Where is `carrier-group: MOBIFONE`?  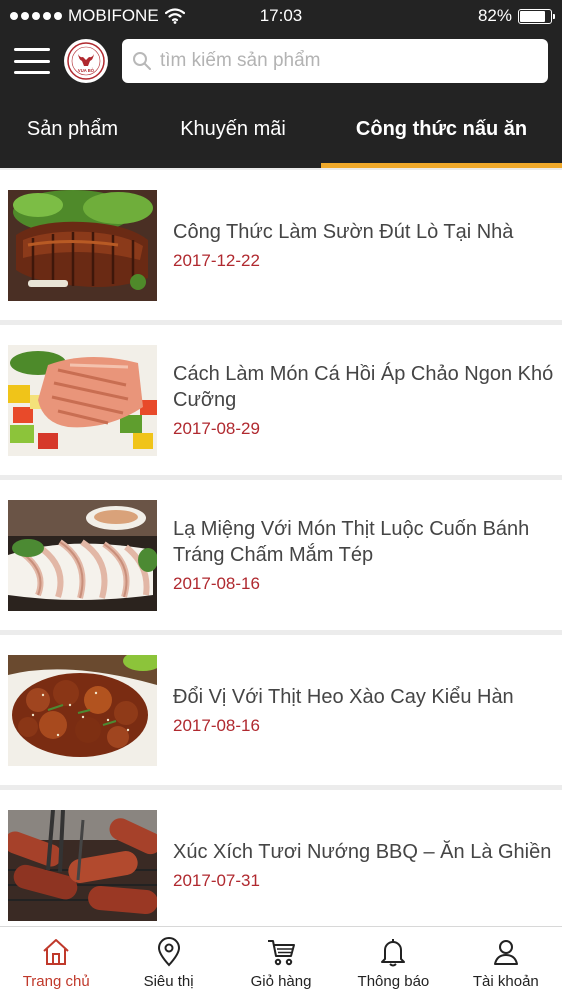 carrier-group: MOBIFONE is located at coordinates (97, 16).